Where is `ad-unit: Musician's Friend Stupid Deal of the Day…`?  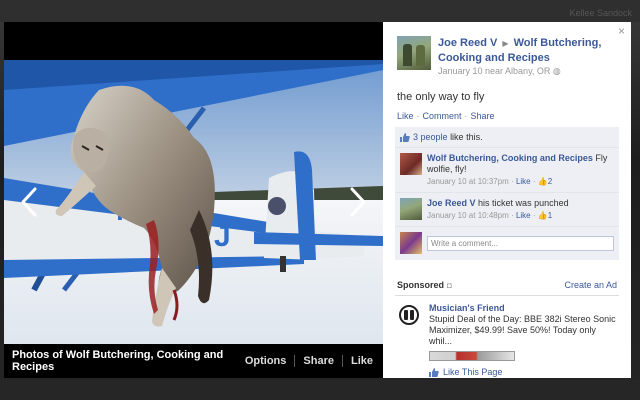 ad-unit: Musician's Friend Stupid Deal of the Day… is located at coordinates (507, 337).